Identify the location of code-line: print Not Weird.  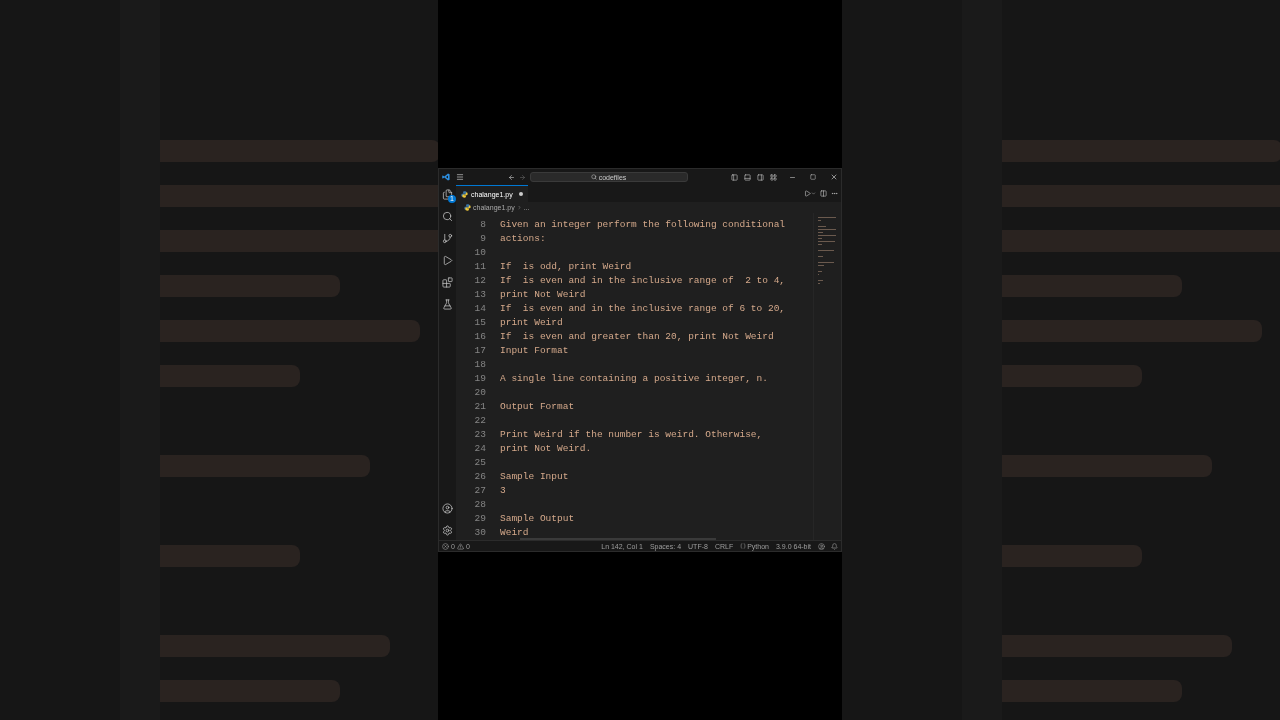
(543, 295).